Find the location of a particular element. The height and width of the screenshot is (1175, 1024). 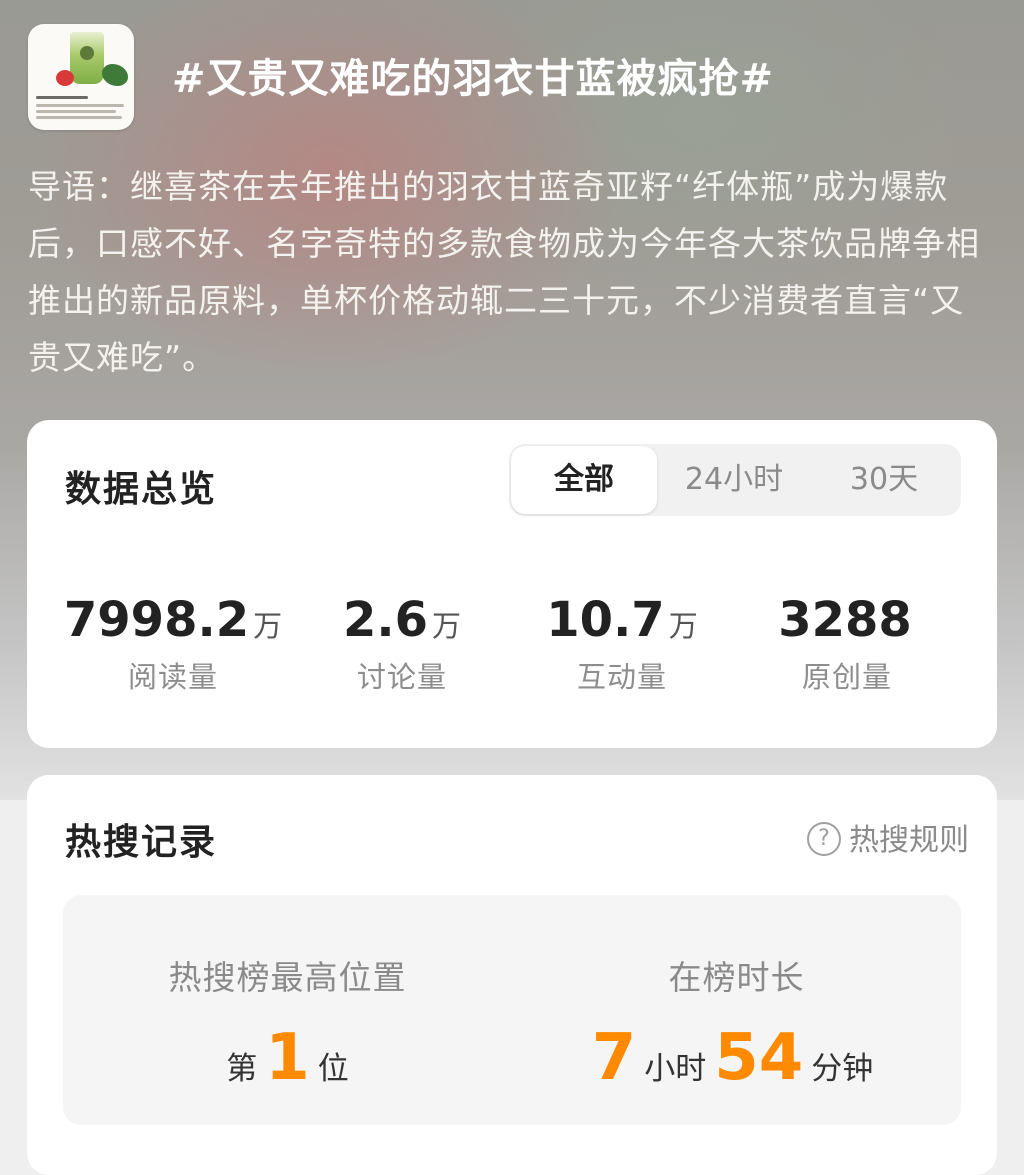

time-range-selector: 全部 24小时 30天 is located at coordinates (735, 480).